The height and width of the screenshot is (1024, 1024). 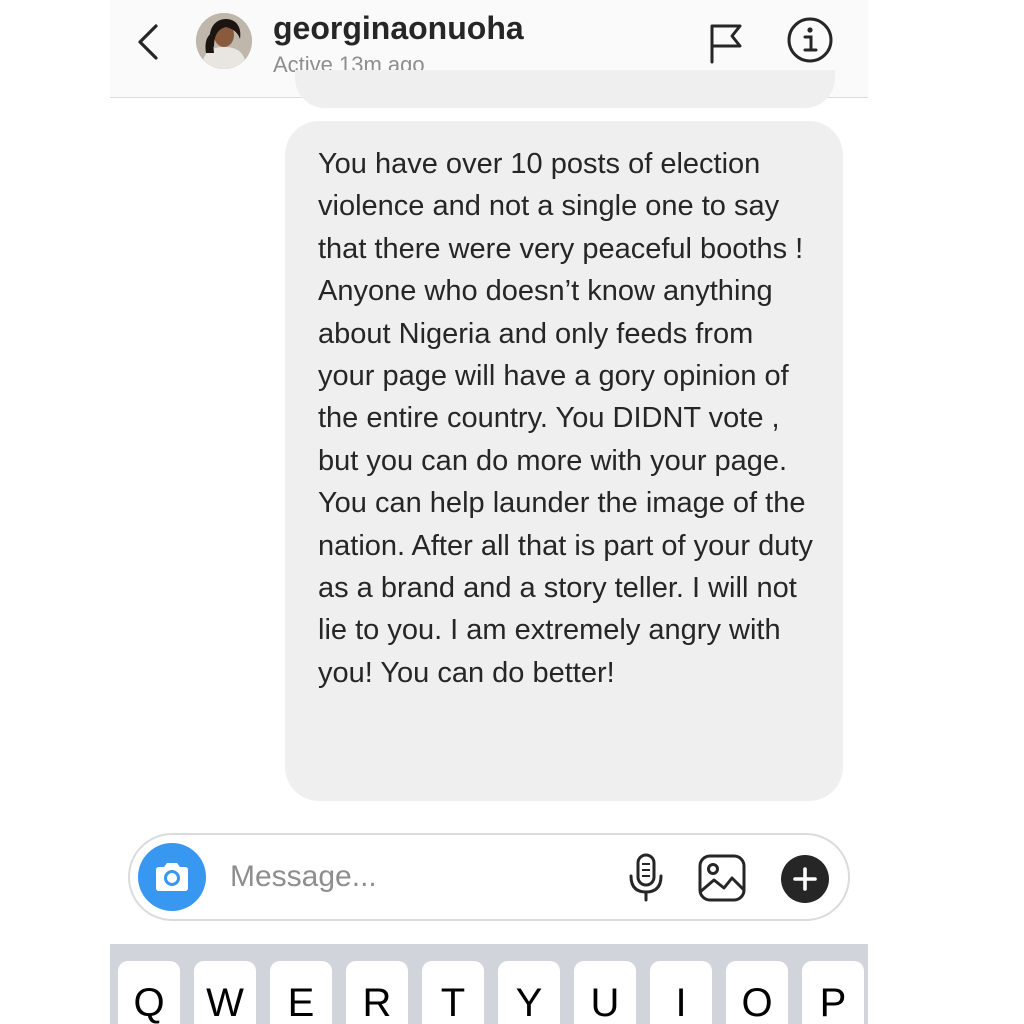 What do you see at coordinates (605, 992) in the screenshot?
I see `key-u: U` at bounding box center [605, 992].